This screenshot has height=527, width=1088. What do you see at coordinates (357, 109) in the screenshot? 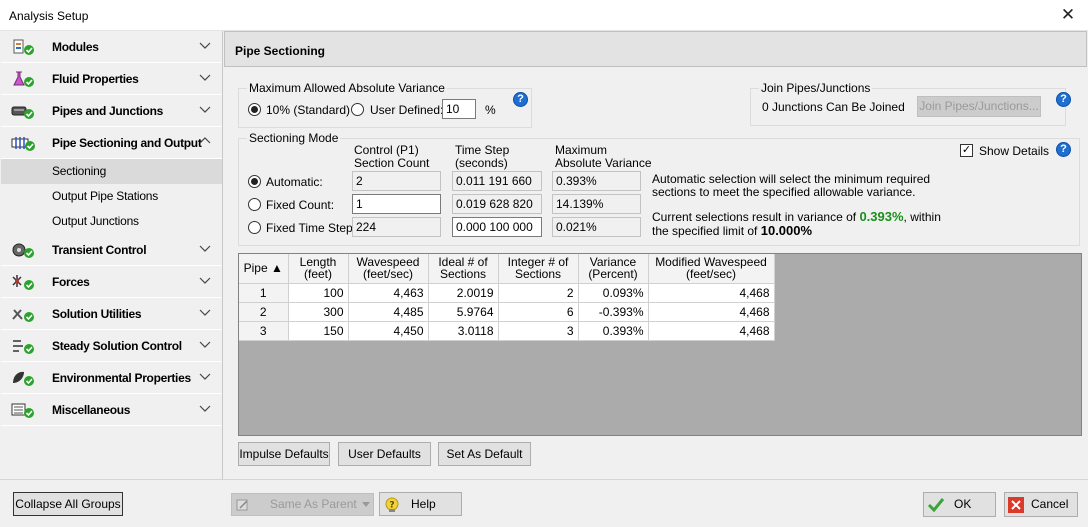
I see `user-variance-radio` at bounding box center [357, 109].